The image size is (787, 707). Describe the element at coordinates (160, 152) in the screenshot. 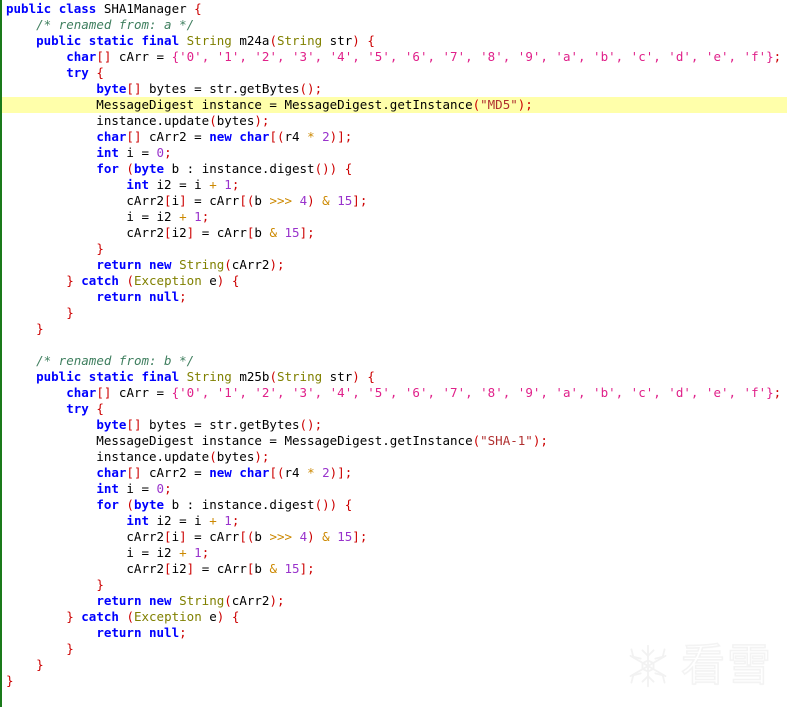

I see `token-num: 0` at that location.